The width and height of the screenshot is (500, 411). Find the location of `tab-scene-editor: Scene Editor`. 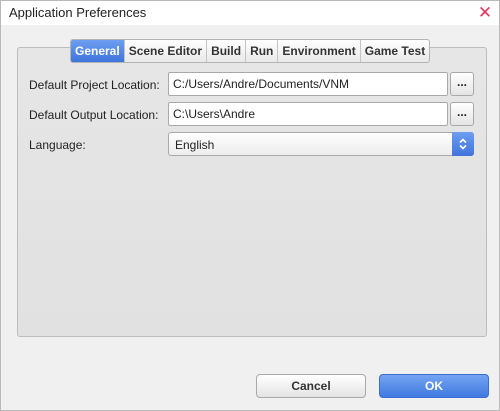

tab-scene-editor: Scene Editor is located at coordinates (164, 51).